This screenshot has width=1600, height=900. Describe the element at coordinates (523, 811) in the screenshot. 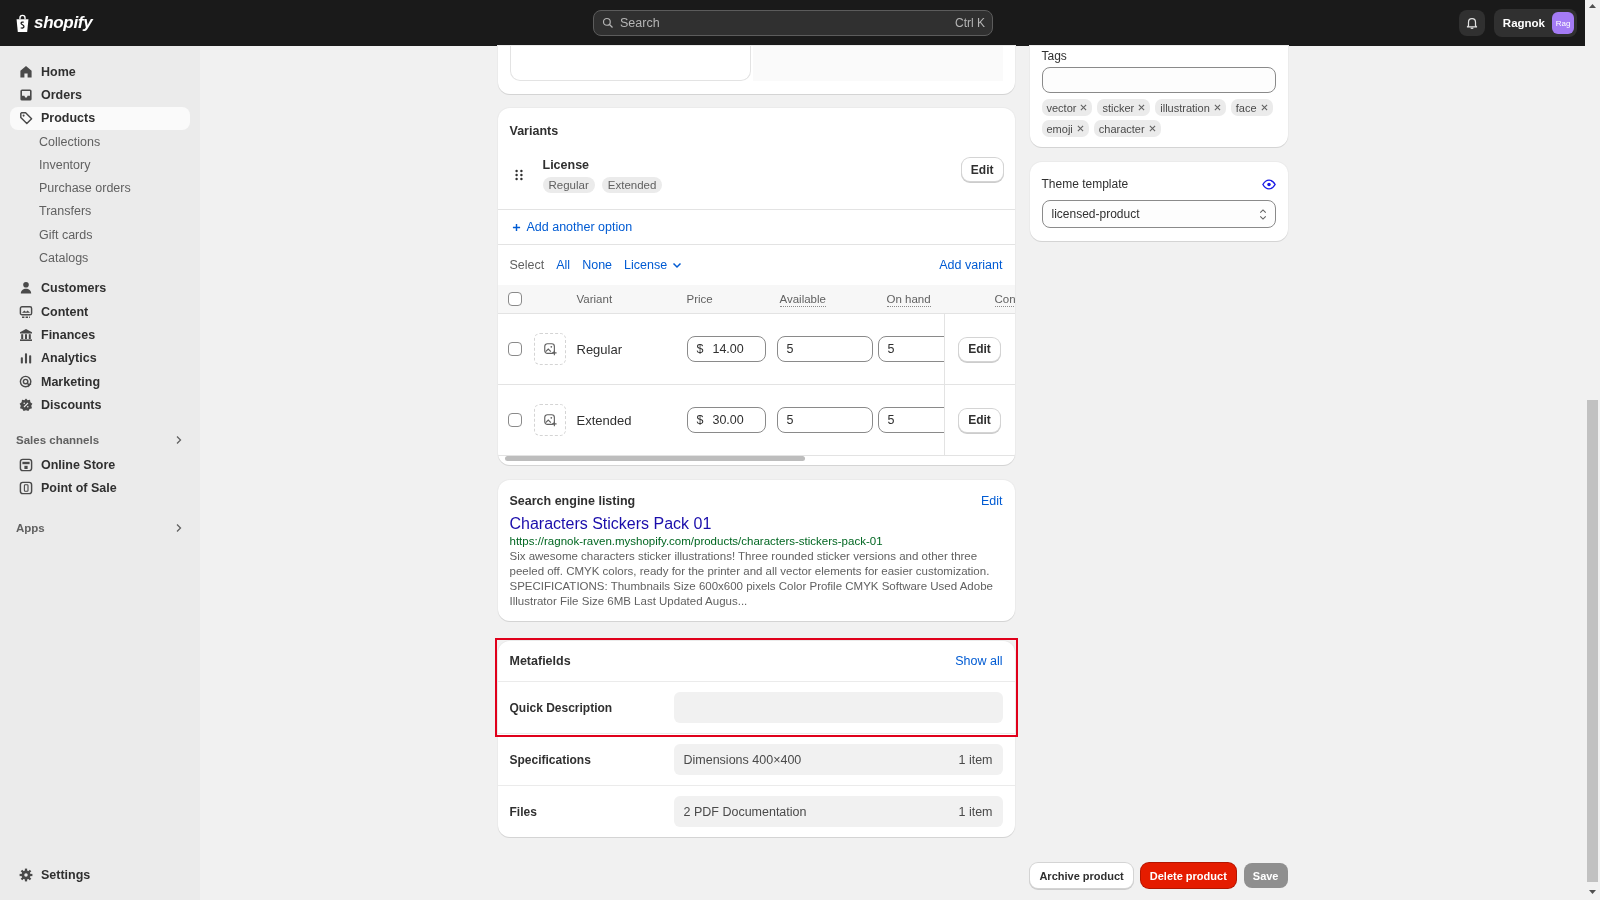

I see `metafield-label: Files` at that location.